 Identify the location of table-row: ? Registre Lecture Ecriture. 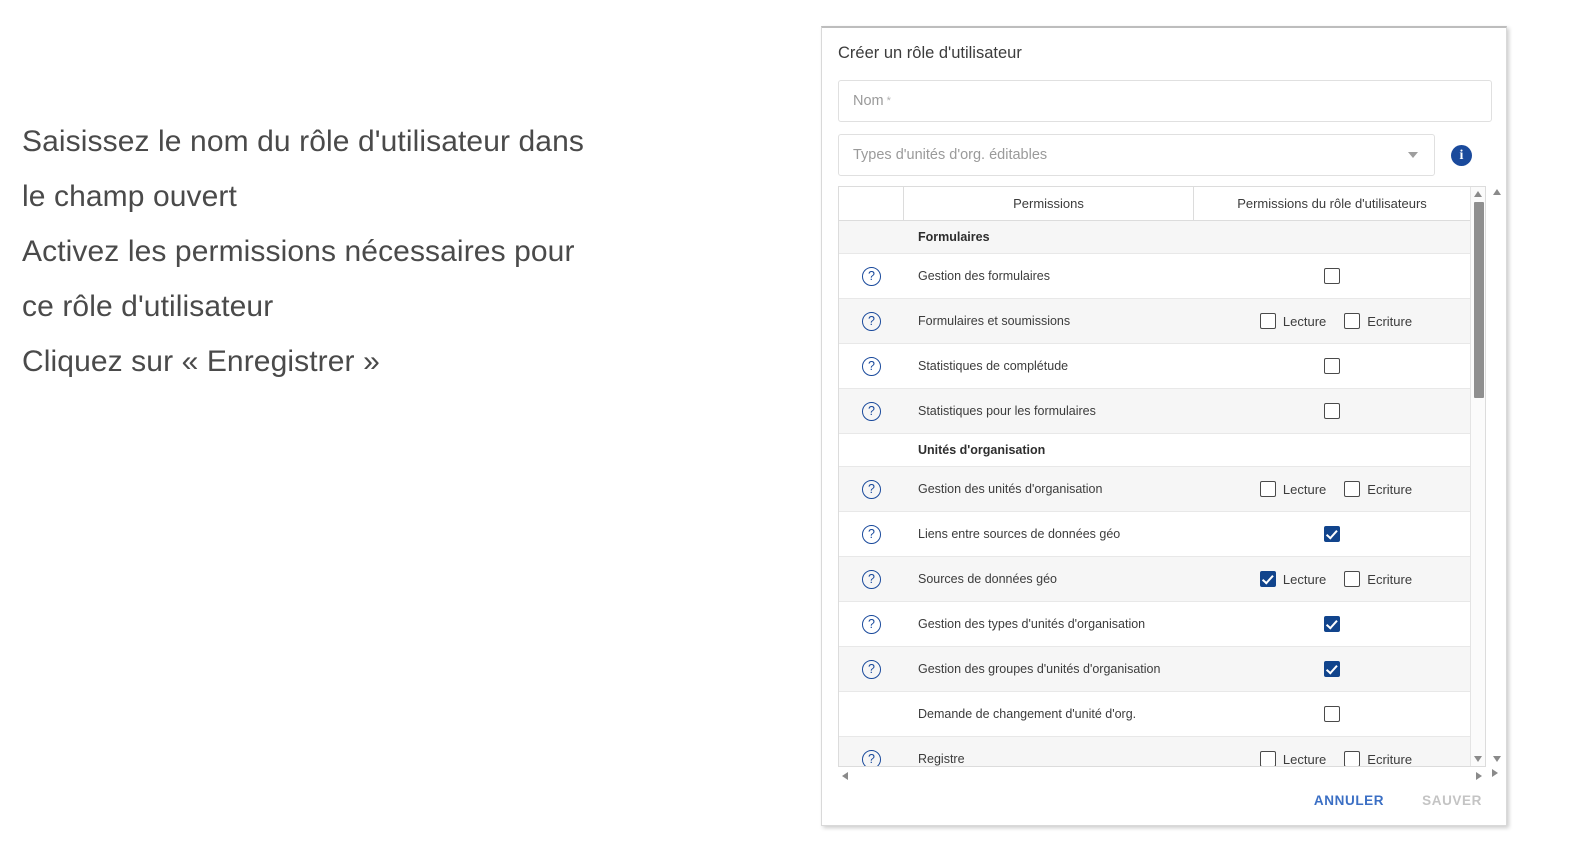
(1154, 752).